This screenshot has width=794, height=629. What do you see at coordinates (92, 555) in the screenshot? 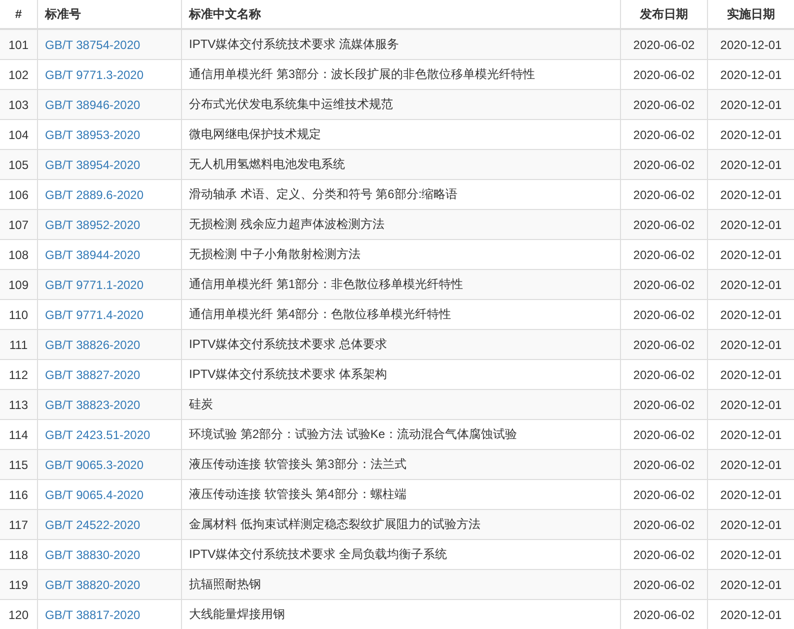
I see `standard-code-link: GB/T 38830-2020` at bounding box center [92, 555].